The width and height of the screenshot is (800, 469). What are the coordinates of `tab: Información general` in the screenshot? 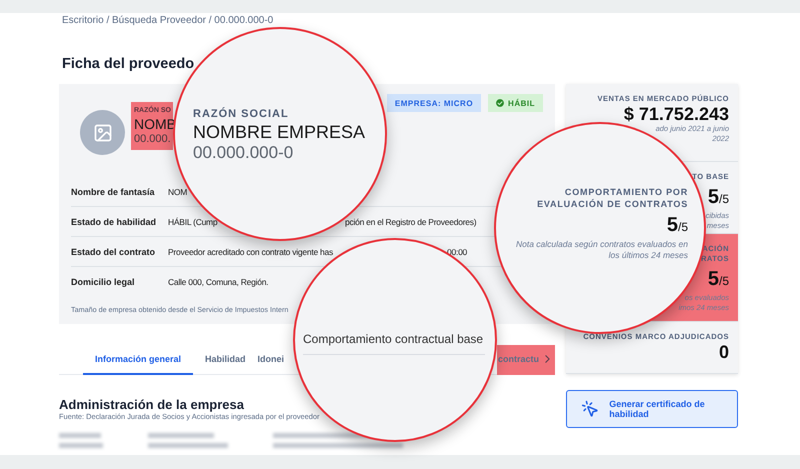 It's located at (138, 360).